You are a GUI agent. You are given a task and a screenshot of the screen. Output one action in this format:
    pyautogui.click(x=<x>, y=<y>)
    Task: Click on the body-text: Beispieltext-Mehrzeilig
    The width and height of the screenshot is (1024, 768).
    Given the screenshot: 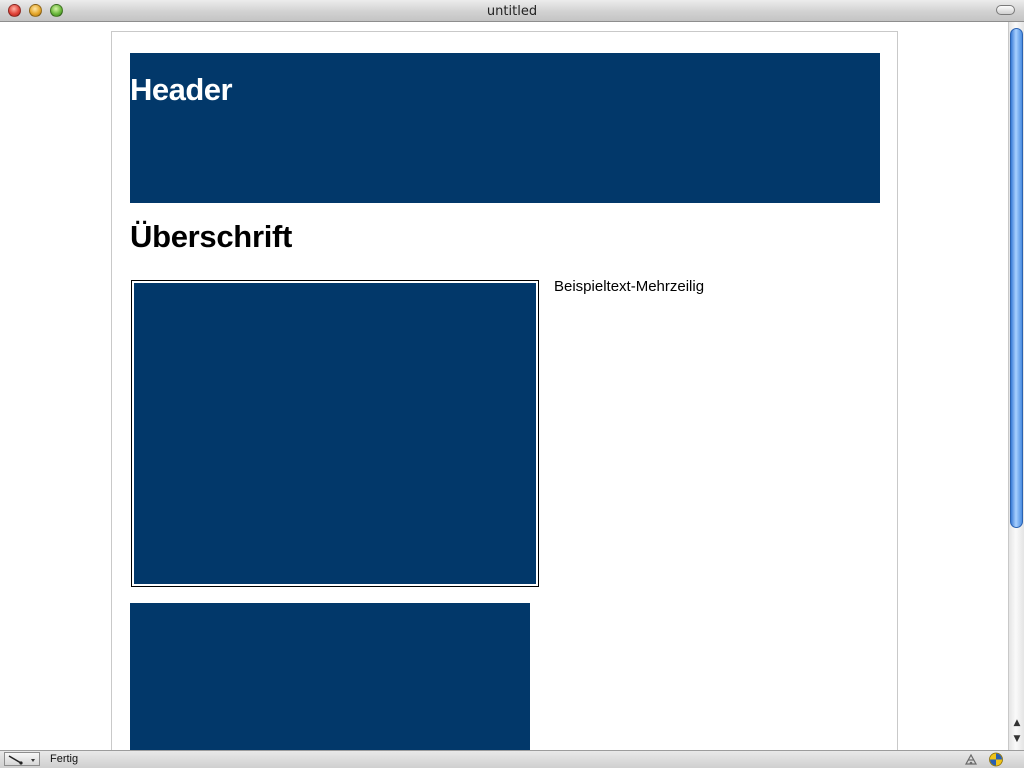 What is the action you would take?
    pyautogui.click(x=629, y=286)
    